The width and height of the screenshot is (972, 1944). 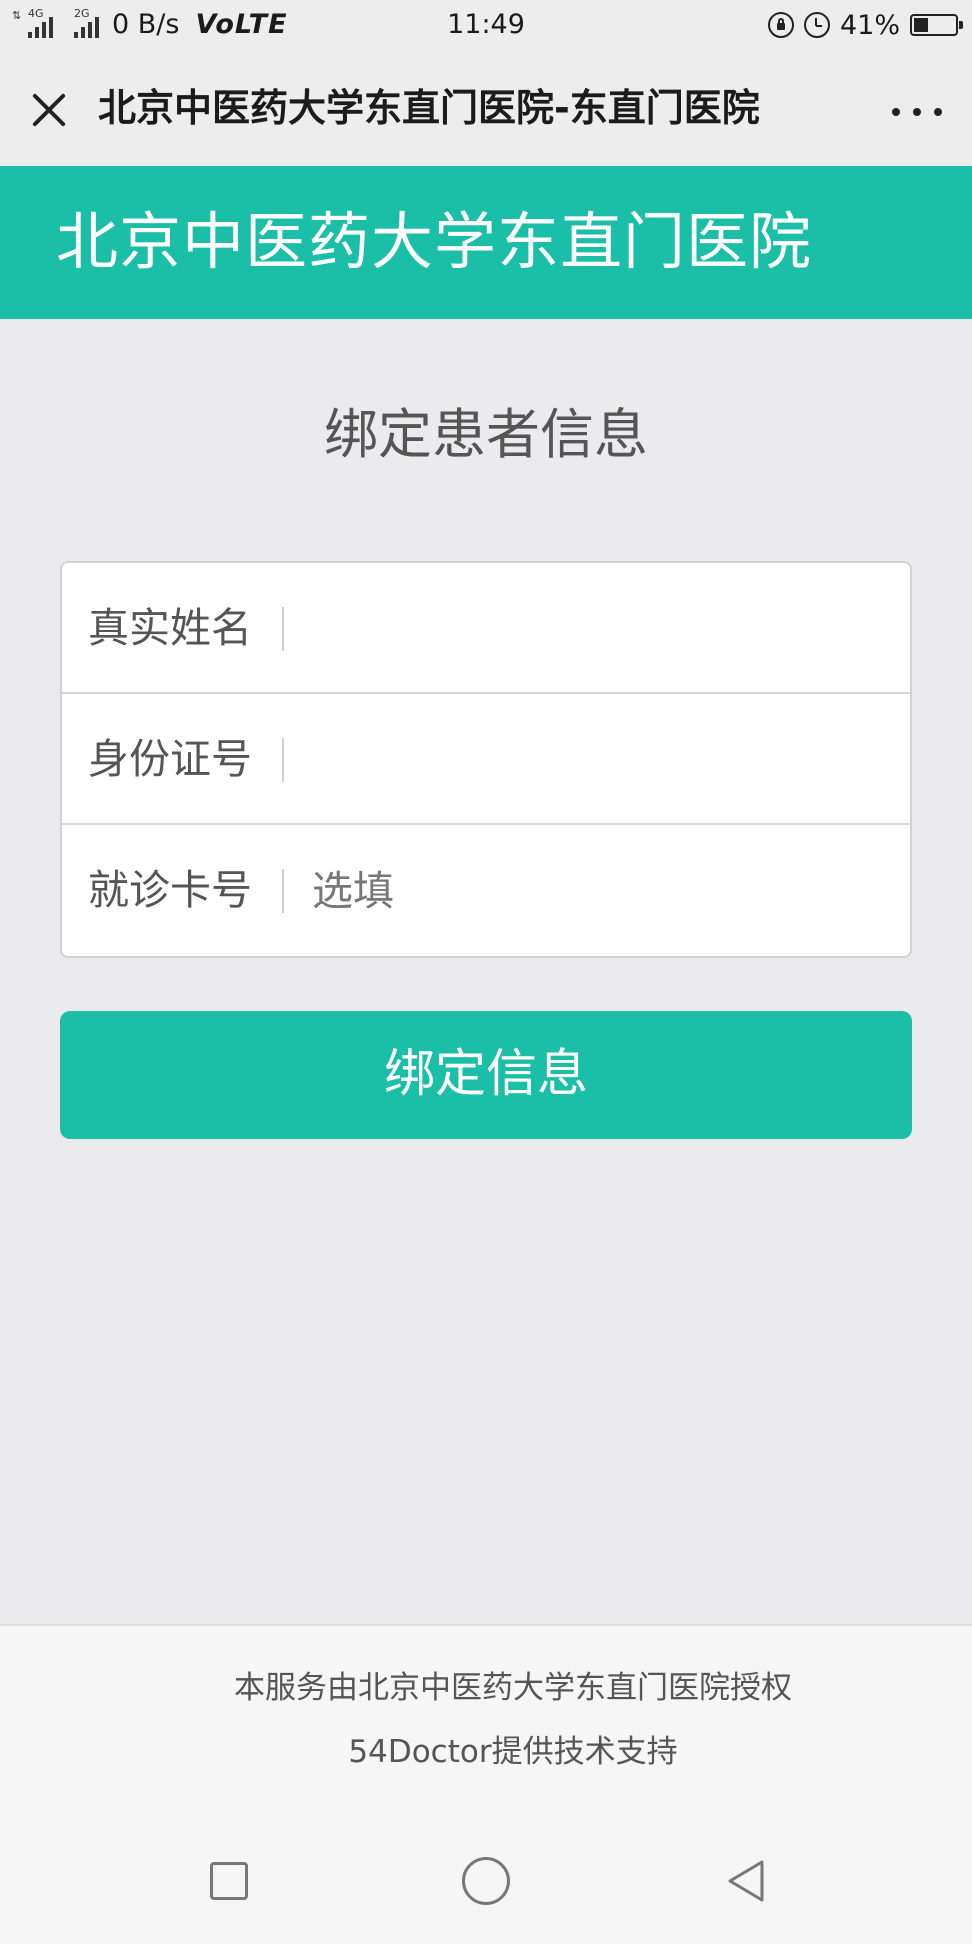 I want to click on footer-authorization-text: 本服务由北京中医药大学东直门医院授权, so click(x=513, y=1688).